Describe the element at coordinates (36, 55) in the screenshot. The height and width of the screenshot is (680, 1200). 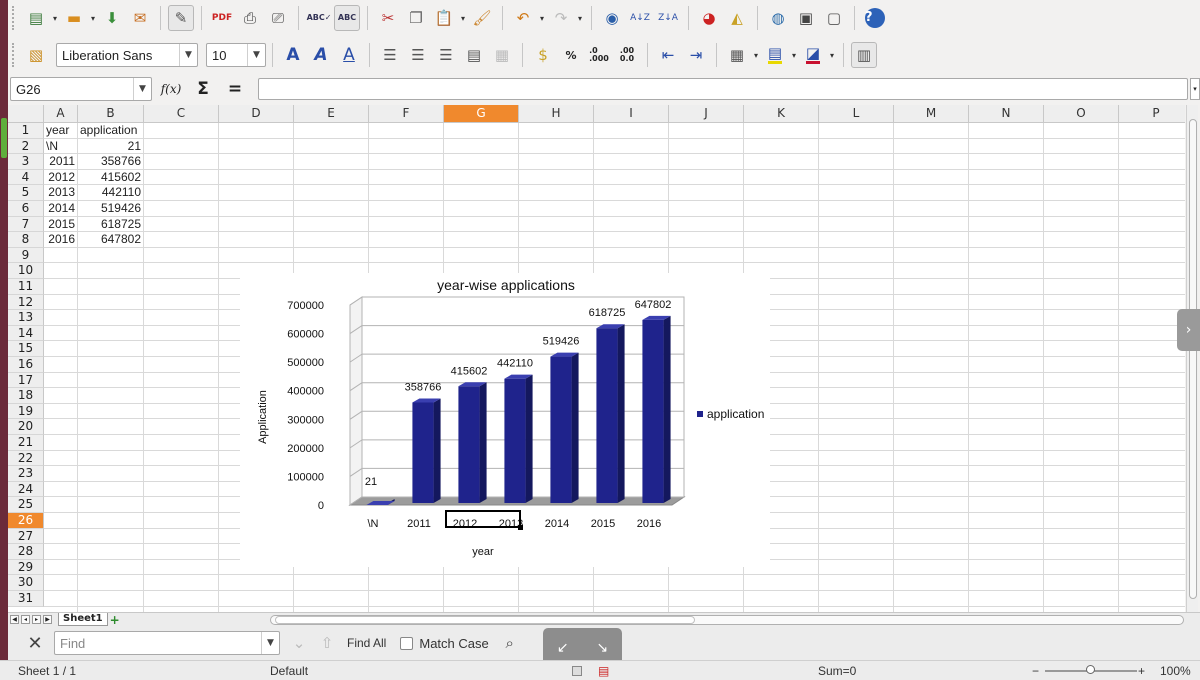
I see `styles-icon: ▧` at that location.